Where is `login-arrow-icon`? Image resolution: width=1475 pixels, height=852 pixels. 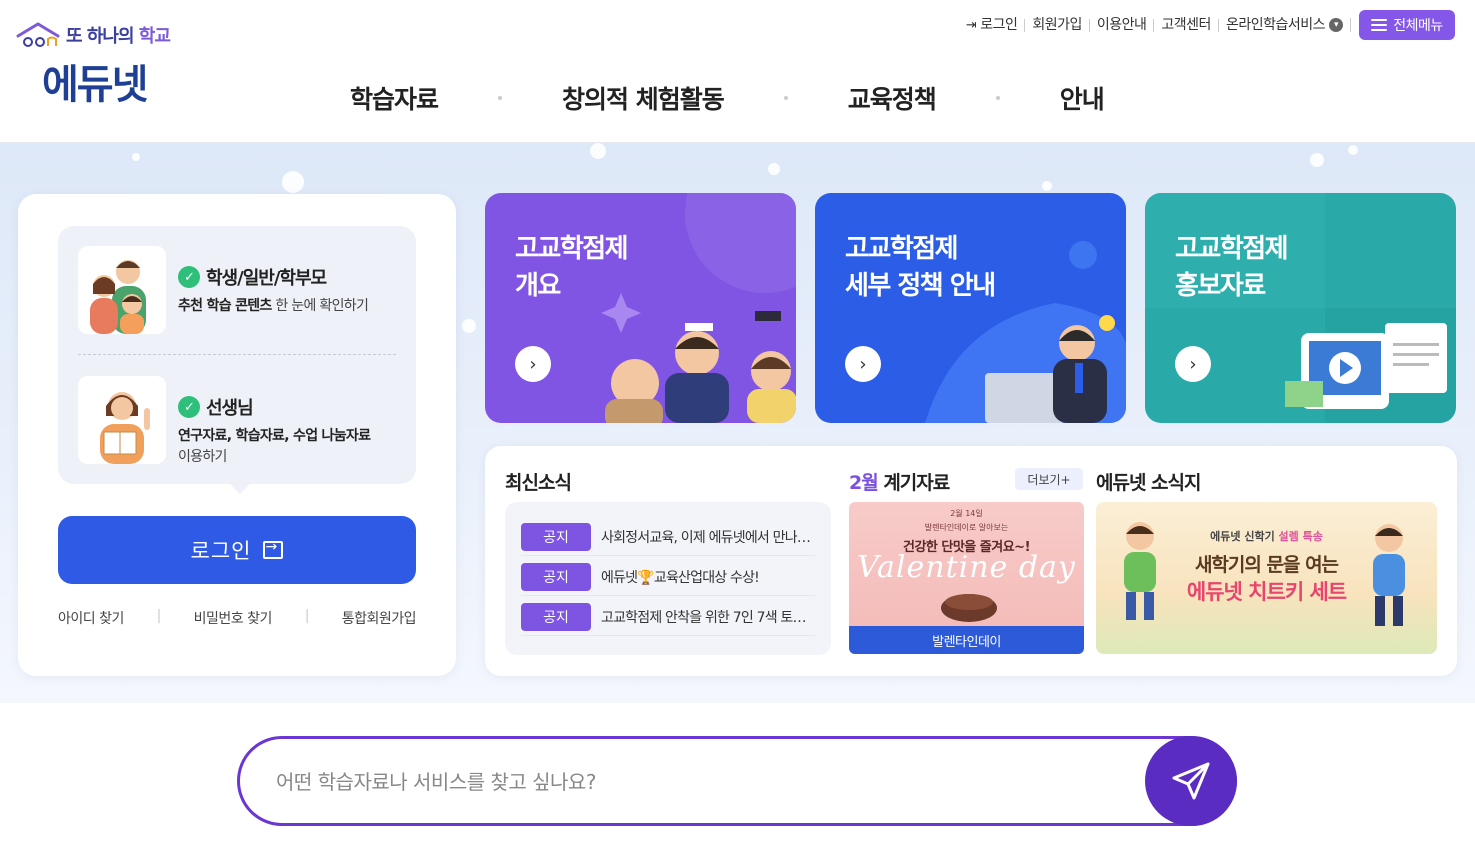 login-arrow-icon is located at coordinates (273, 549).